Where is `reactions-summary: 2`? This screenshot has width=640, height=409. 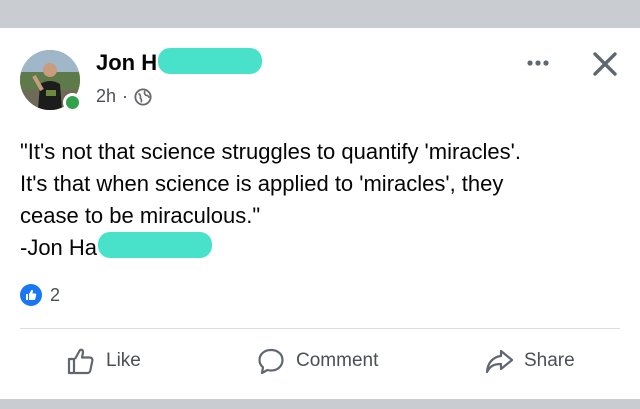
reactions-summary: 2 is located at coordinates (40, 295).